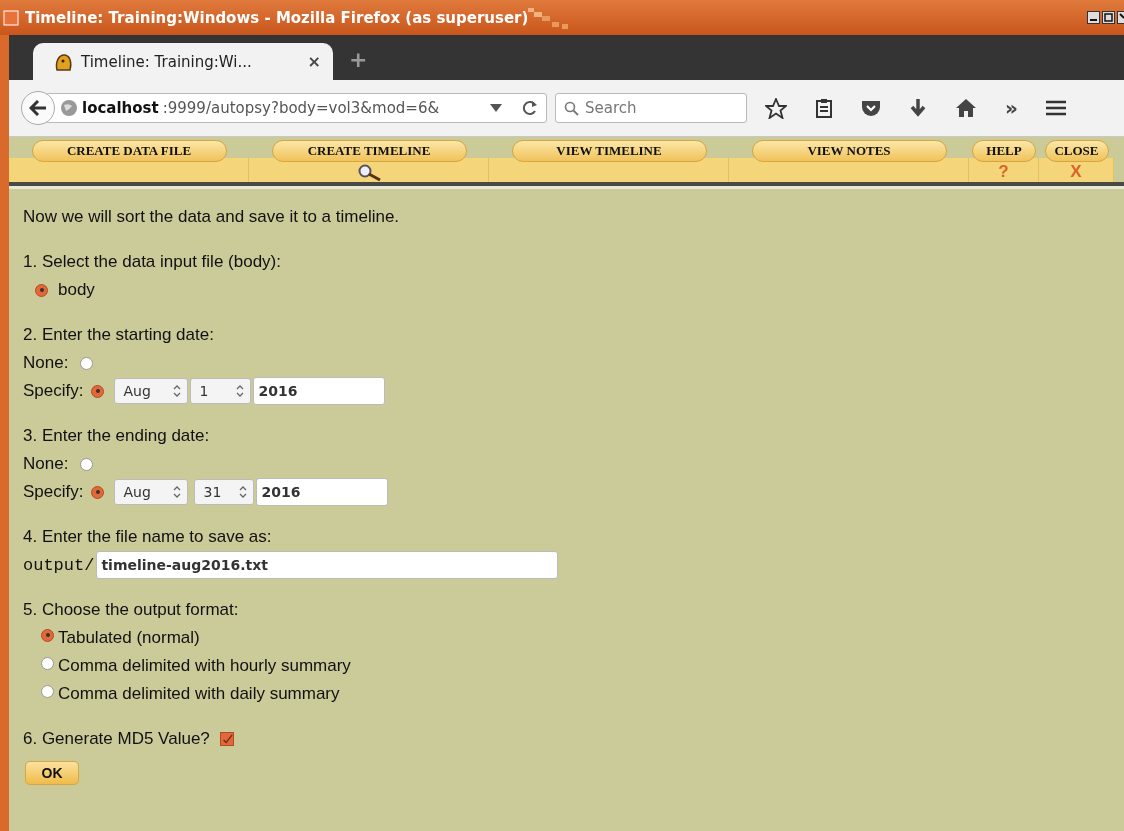 The image size is (1124, 831). I want to click on download-icon, so click(918, 108).